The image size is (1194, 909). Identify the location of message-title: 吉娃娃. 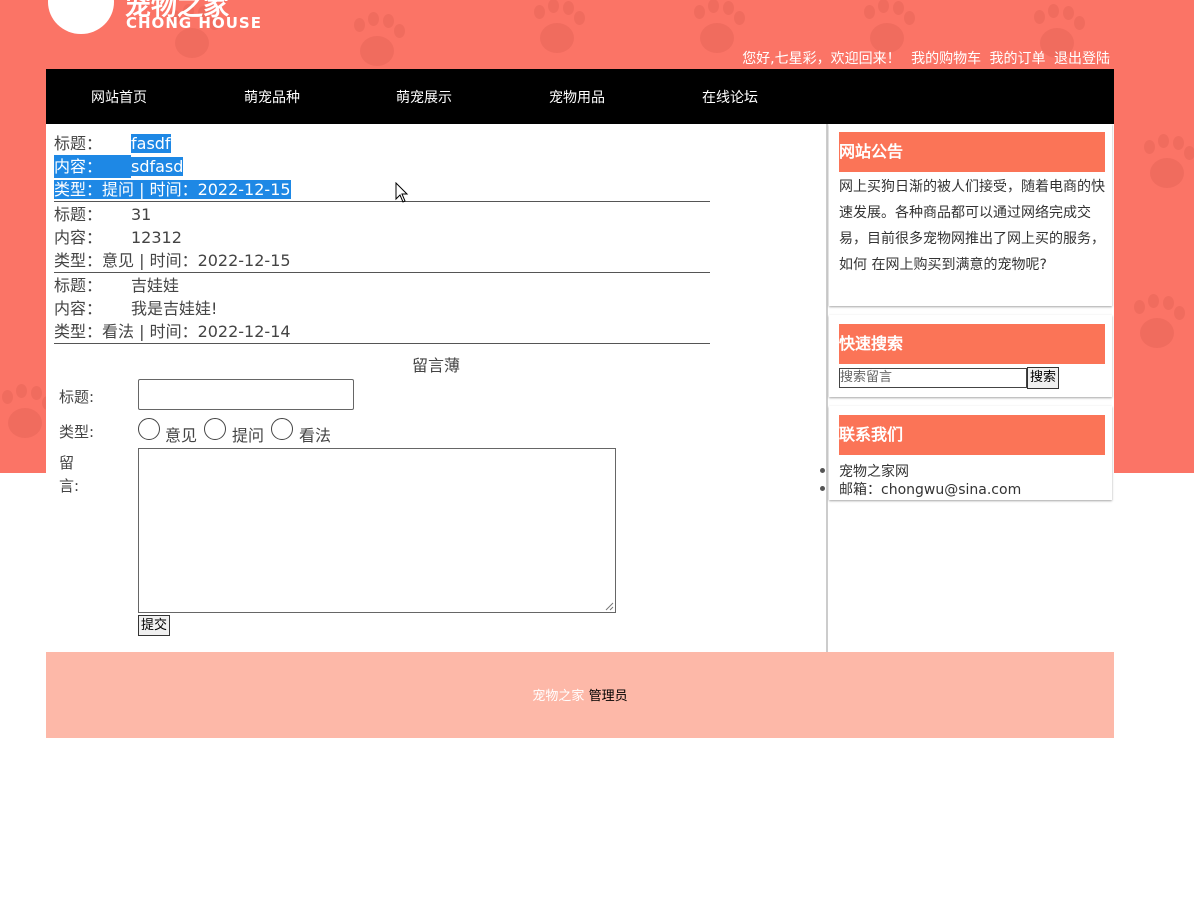
(155, 285).